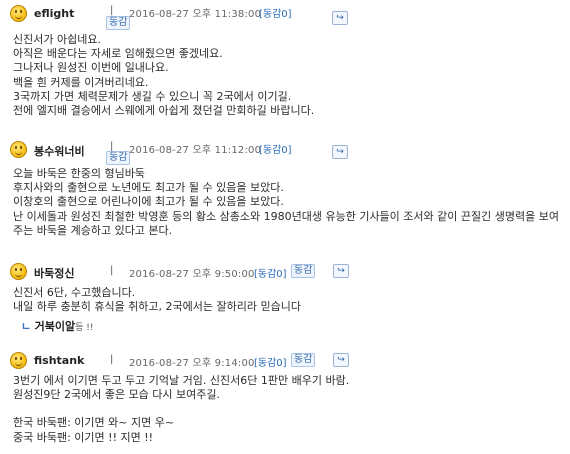 Image resolution: width=570 pixels, height=454 pixels. What do you see at coordinates (26, 326) in the screenshot?
I see `reply-arrow-icon: ㄴ` at bounding box center [26, 326].